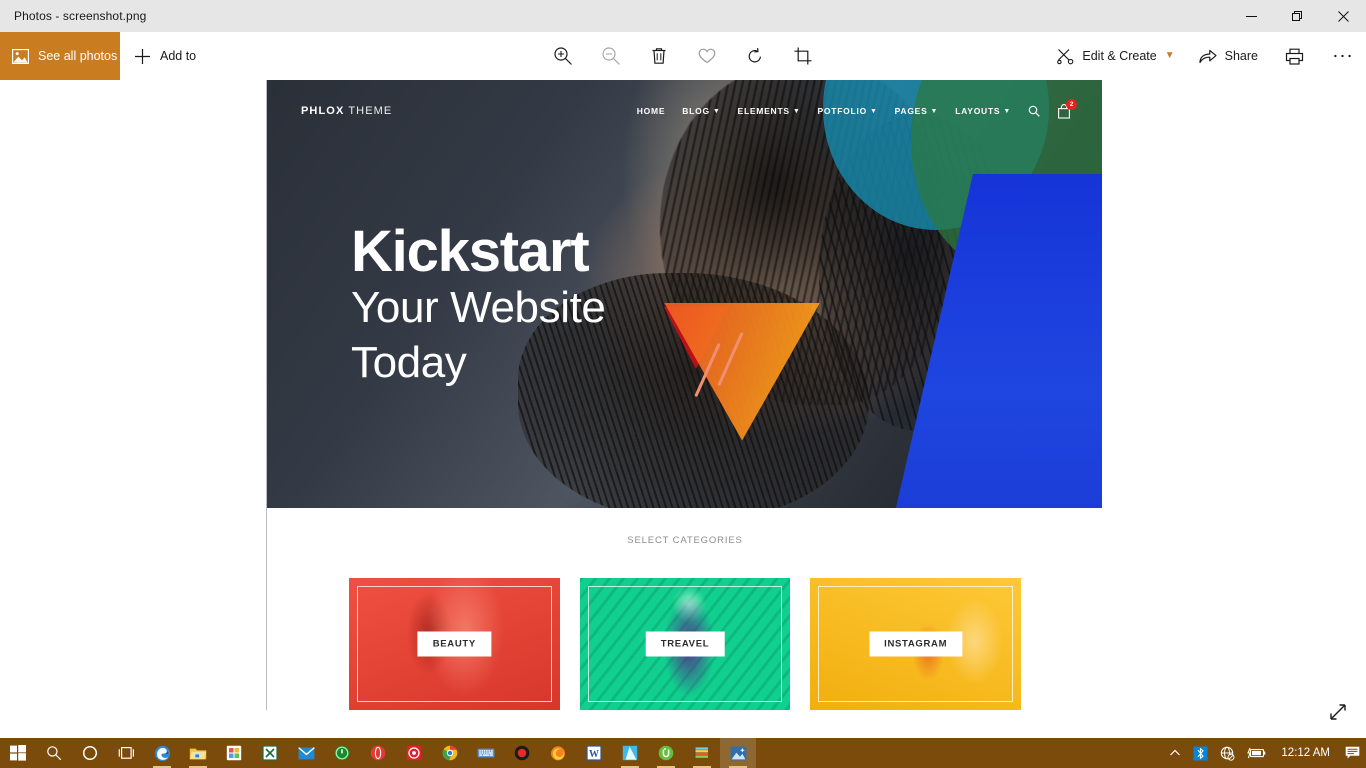 The width and height of the screenshot is (1366, 768). I want to click on categories-section-label: SELECT CATEGORIES, so click(685, 540).